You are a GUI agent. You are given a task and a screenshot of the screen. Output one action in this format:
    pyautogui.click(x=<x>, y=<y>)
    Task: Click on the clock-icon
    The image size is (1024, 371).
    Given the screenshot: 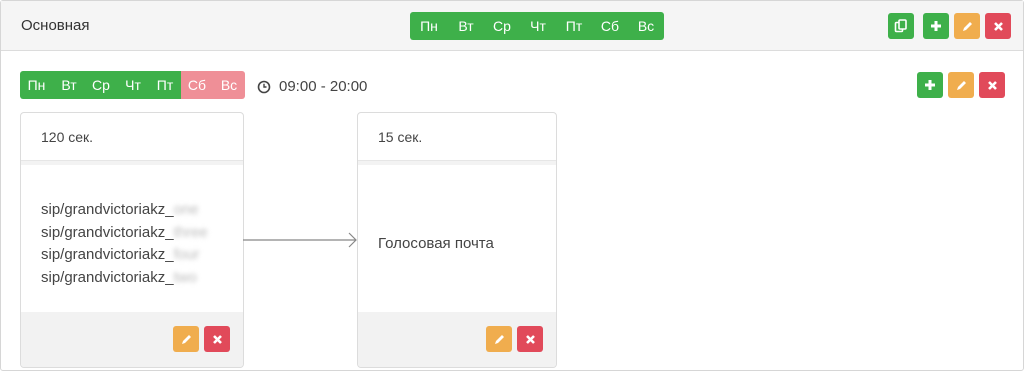 What is the action you would take?
    pyautogui.click(x=264, y=87)
    